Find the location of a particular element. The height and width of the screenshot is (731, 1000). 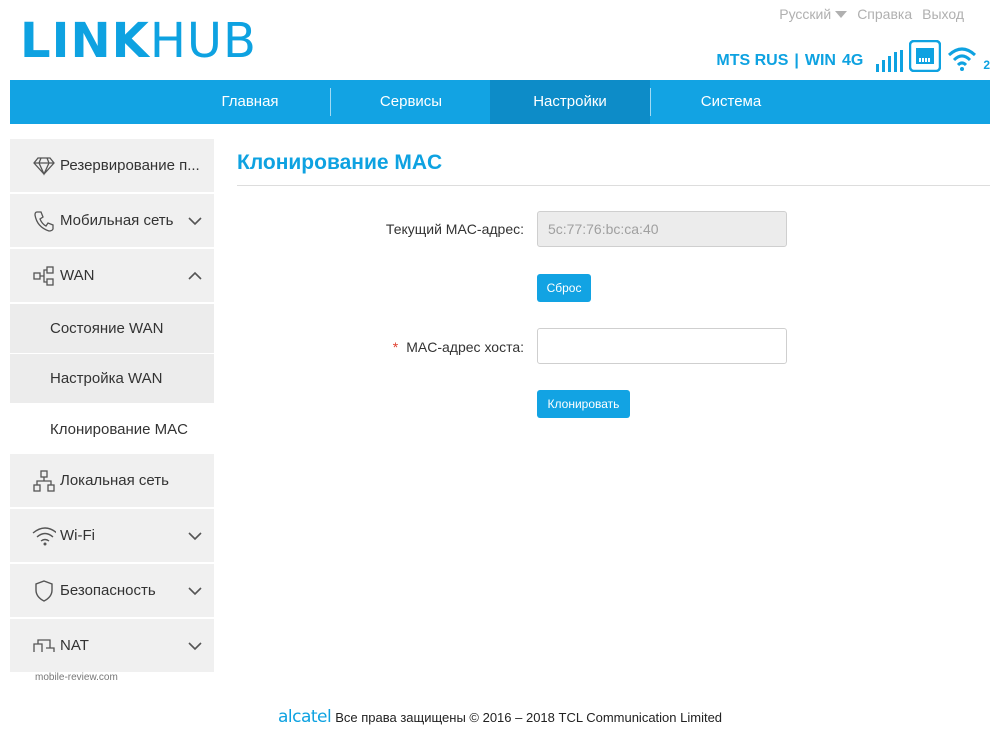

nat-icon is located at coordinates (44, 646).